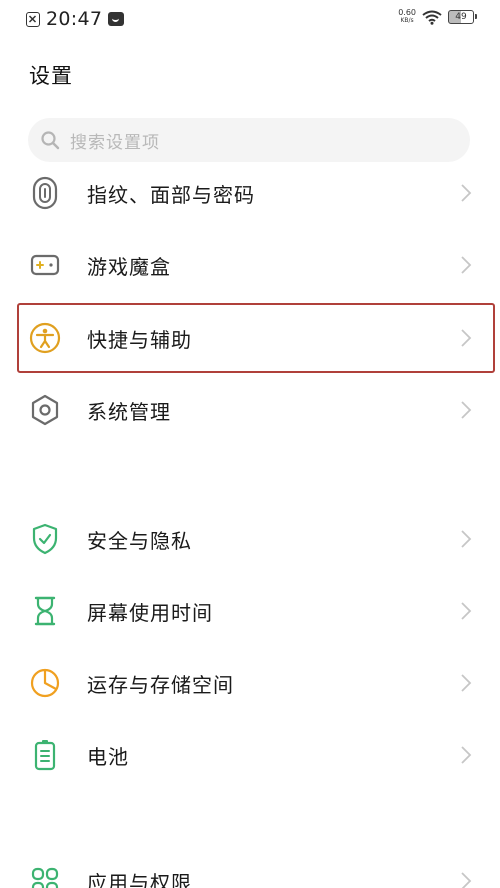  Describe the element at coordinates (45, 410) in the screenshot. I see `hexagon-gear-icon` at that location.